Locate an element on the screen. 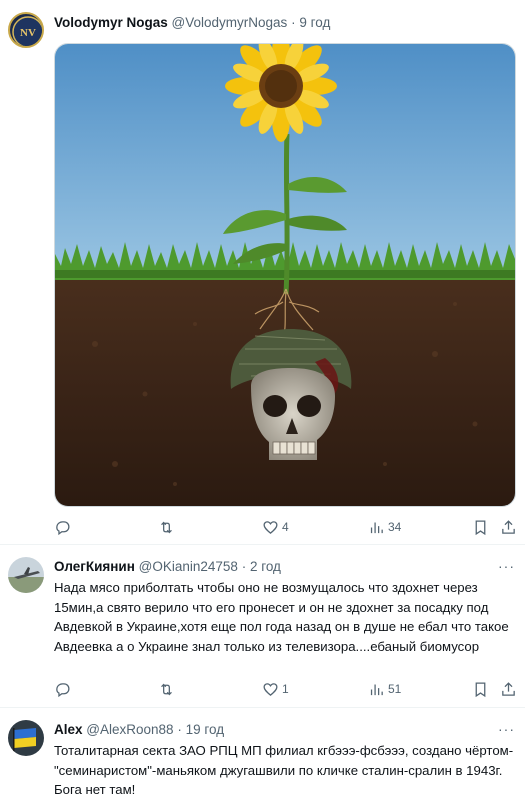  author-name: Alex is located at coordinates (68, 729).